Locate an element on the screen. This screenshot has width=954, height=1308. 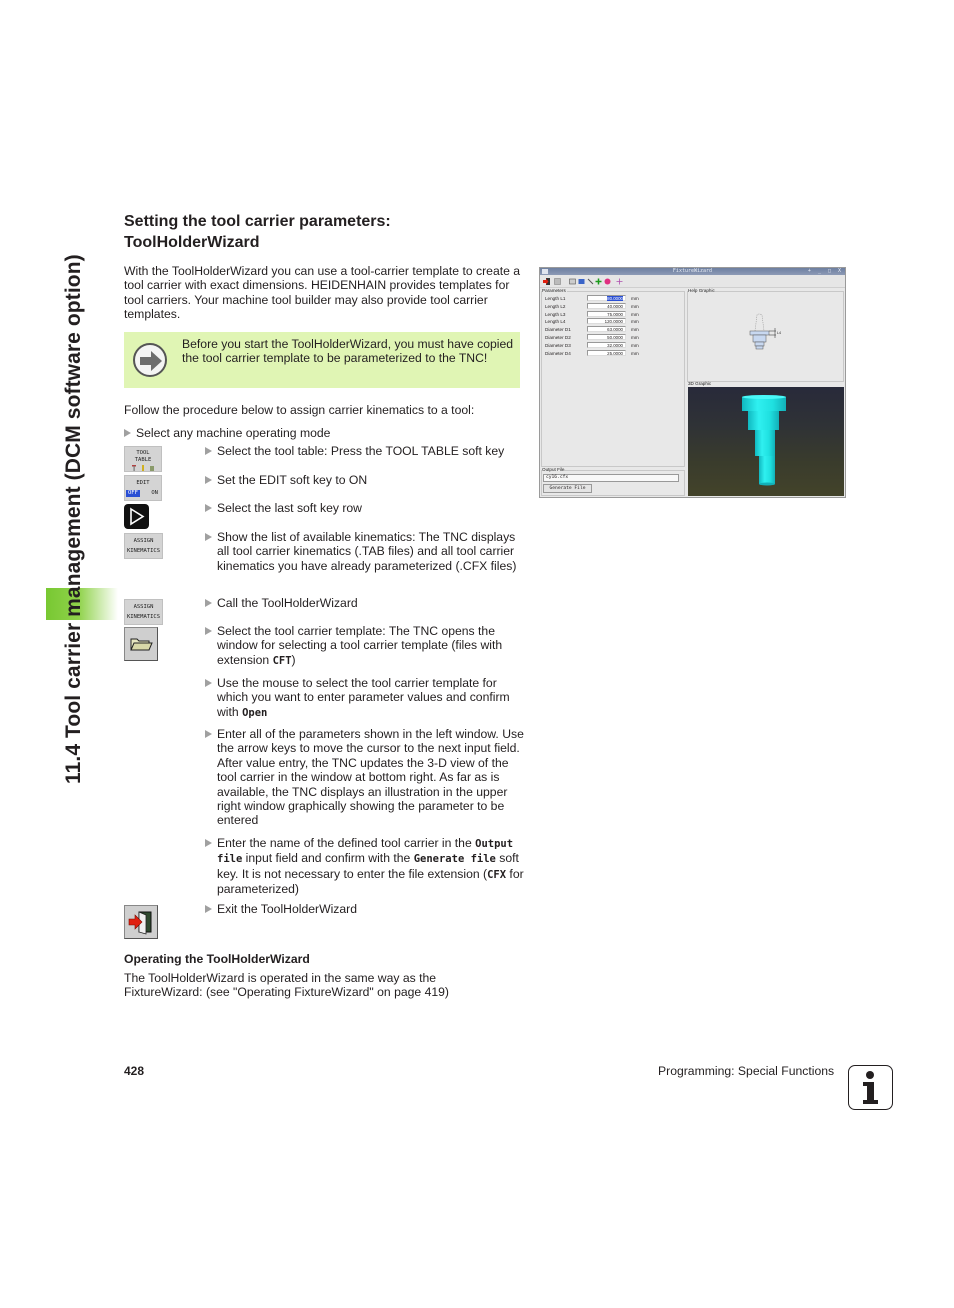
parameter-row: Length L4 120.0000 mm is located at coordinates (595, 321).